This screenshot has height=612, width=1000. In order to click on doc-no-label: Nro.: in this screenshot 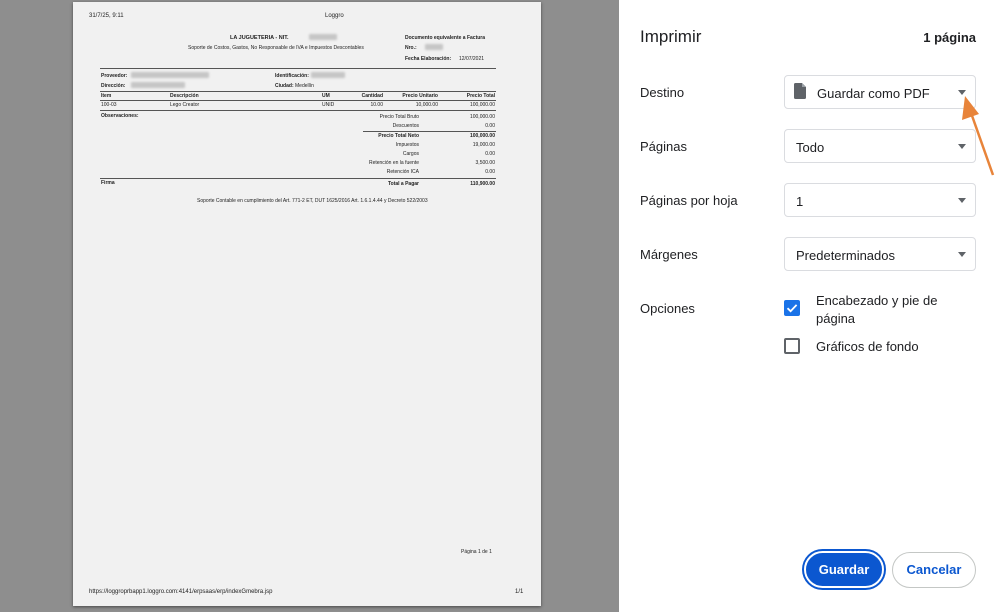, I will do `click(411, 48)`.